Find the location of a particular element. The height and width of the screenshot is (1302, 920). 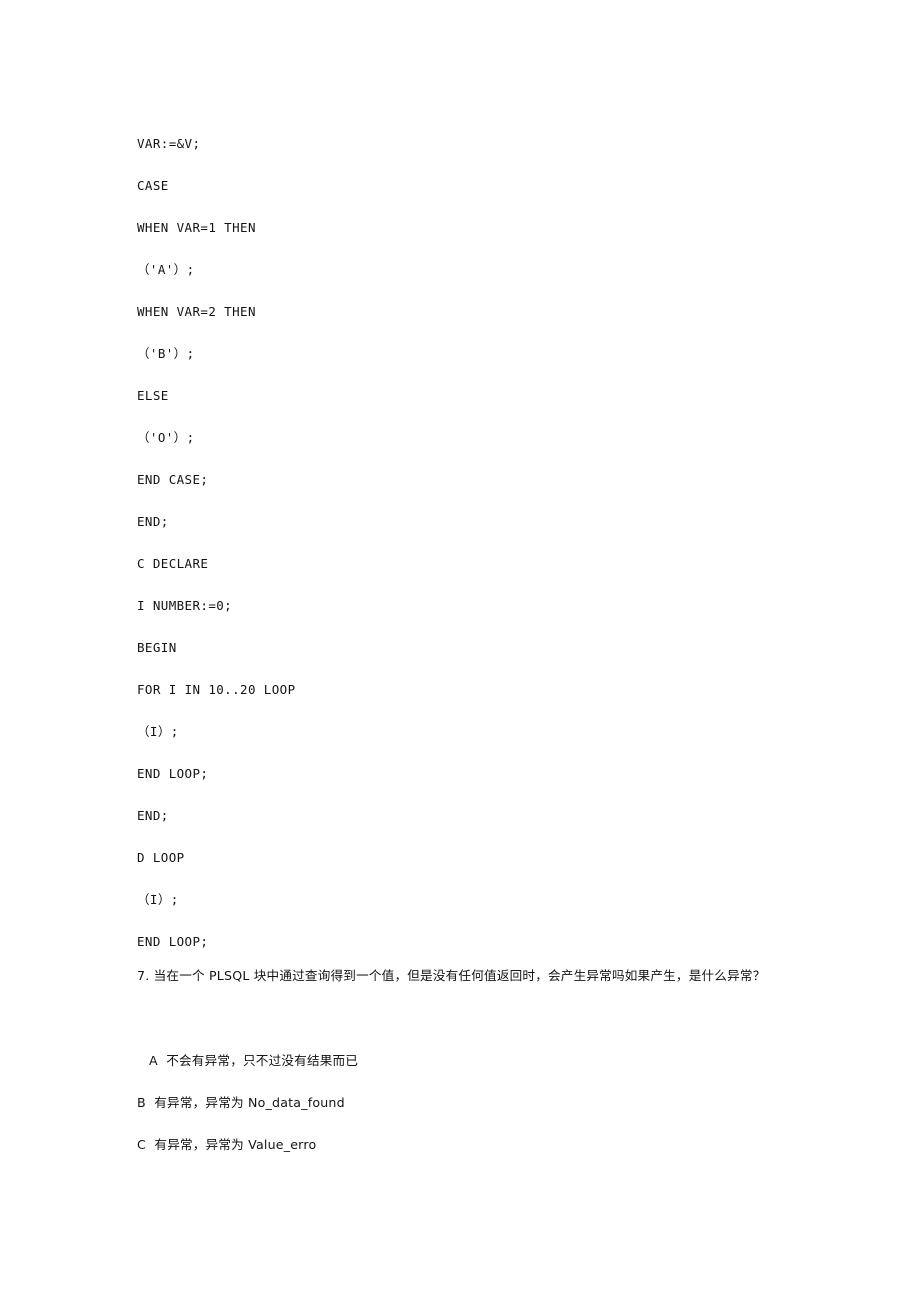

code-line: WHEN VAR=1 THEN is located at coordinates (196, 227).